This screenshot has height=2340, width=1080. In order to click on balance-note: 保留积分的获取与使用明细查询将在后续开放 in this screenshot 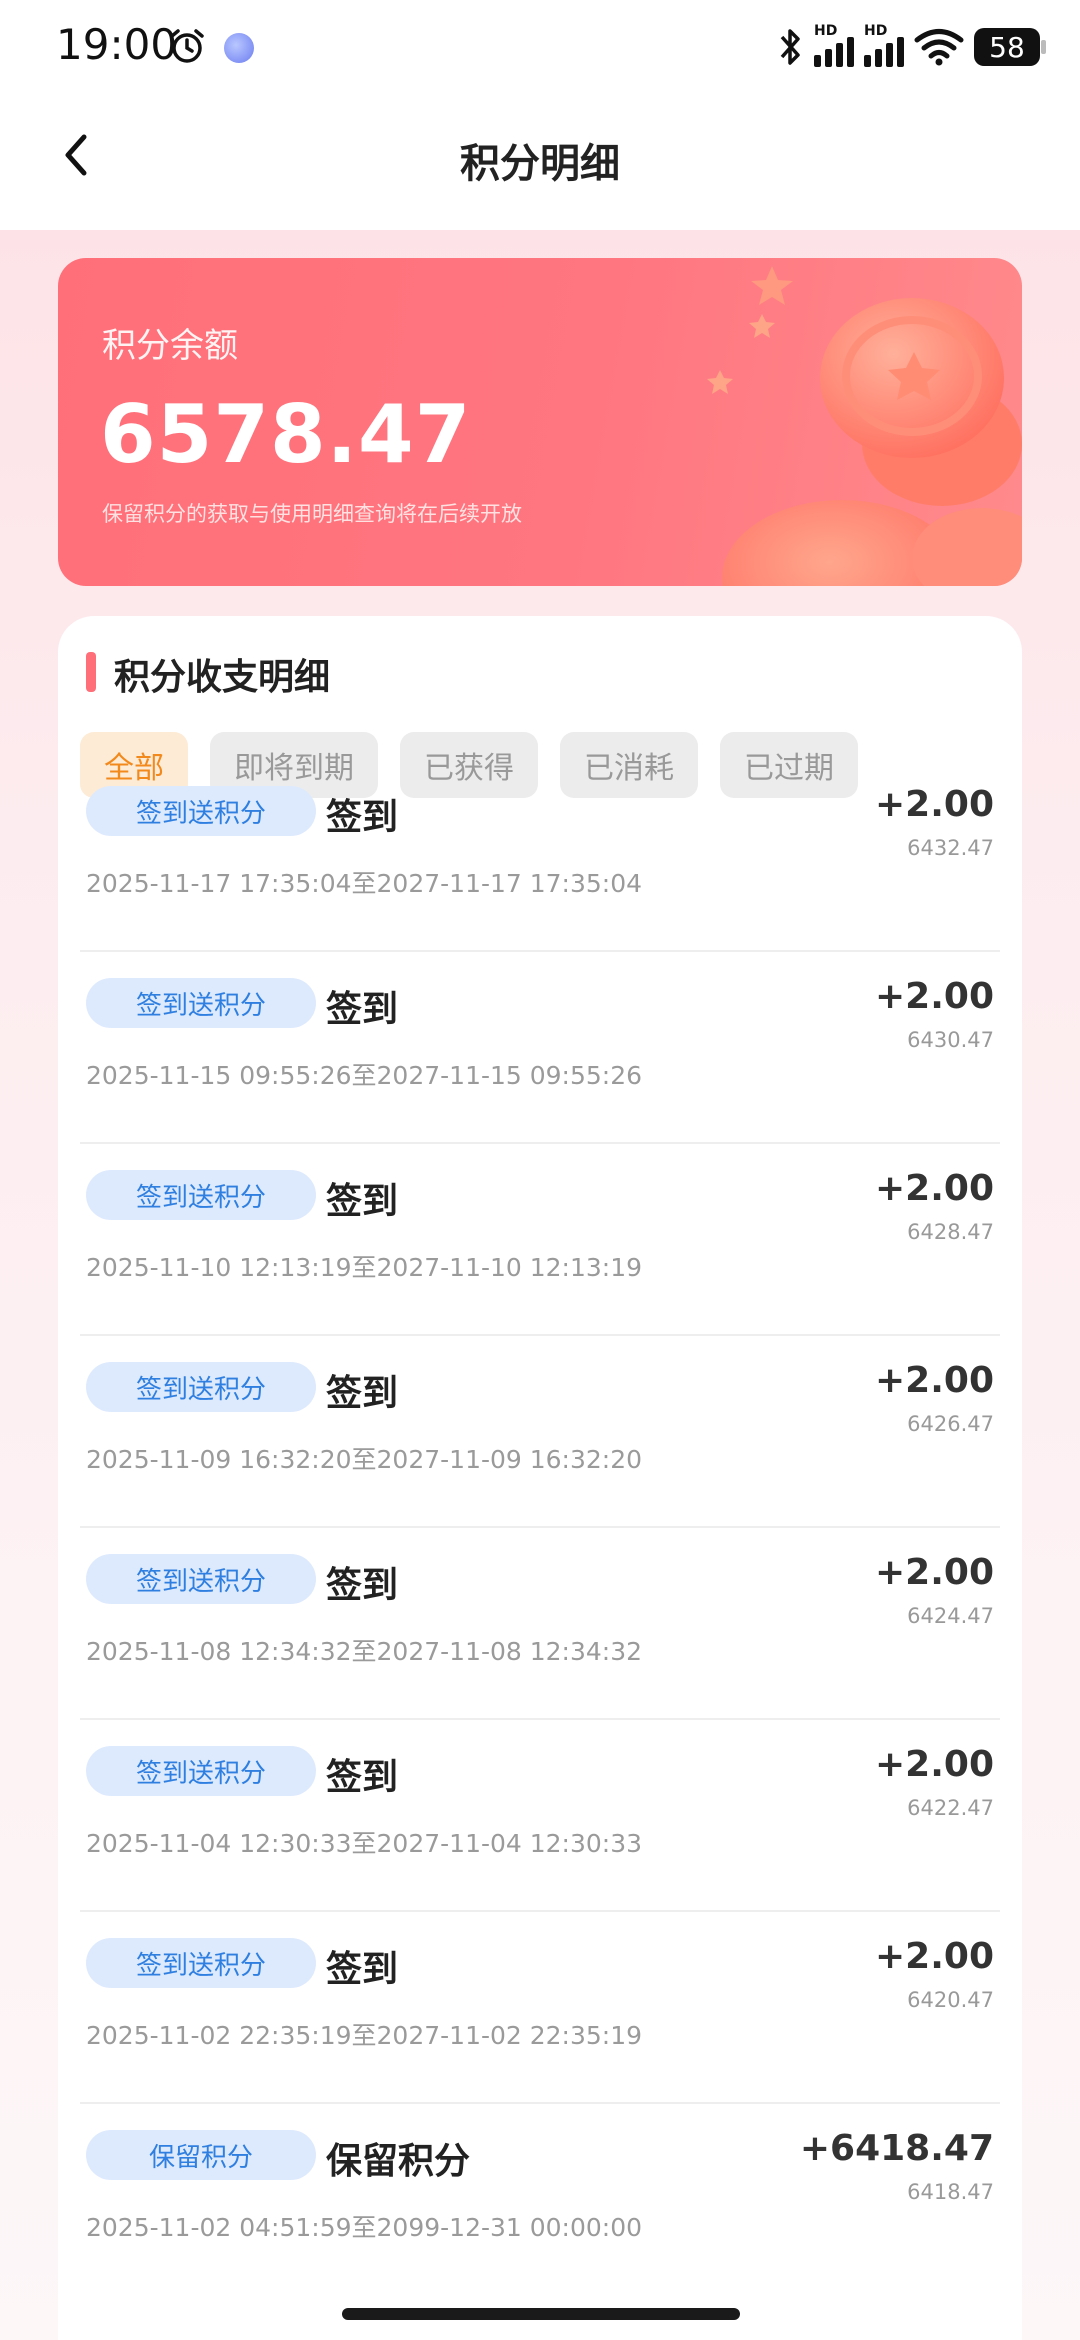, I will do `click(312, 514)`.